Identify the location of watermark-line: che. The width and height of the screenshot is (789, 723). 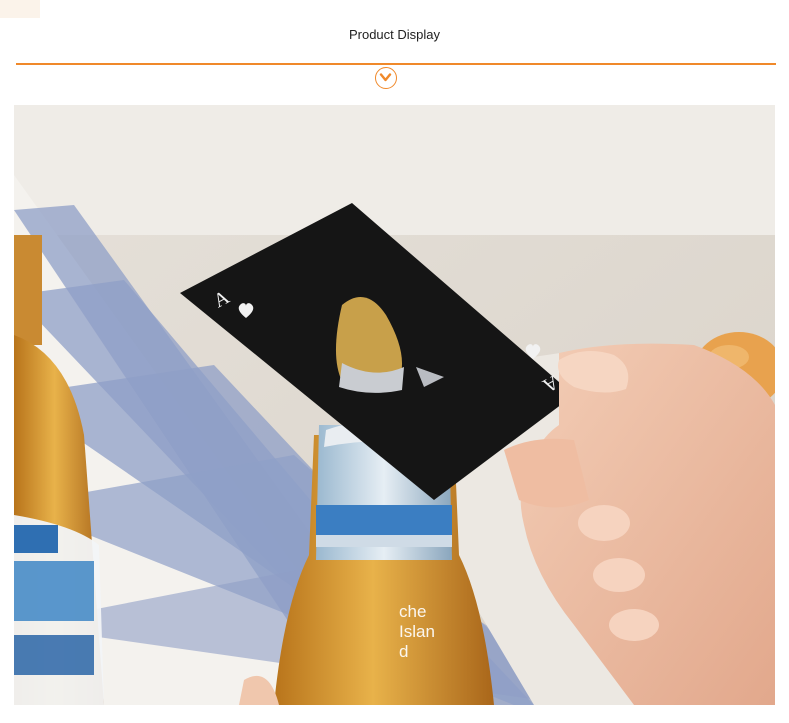
(413, 611).